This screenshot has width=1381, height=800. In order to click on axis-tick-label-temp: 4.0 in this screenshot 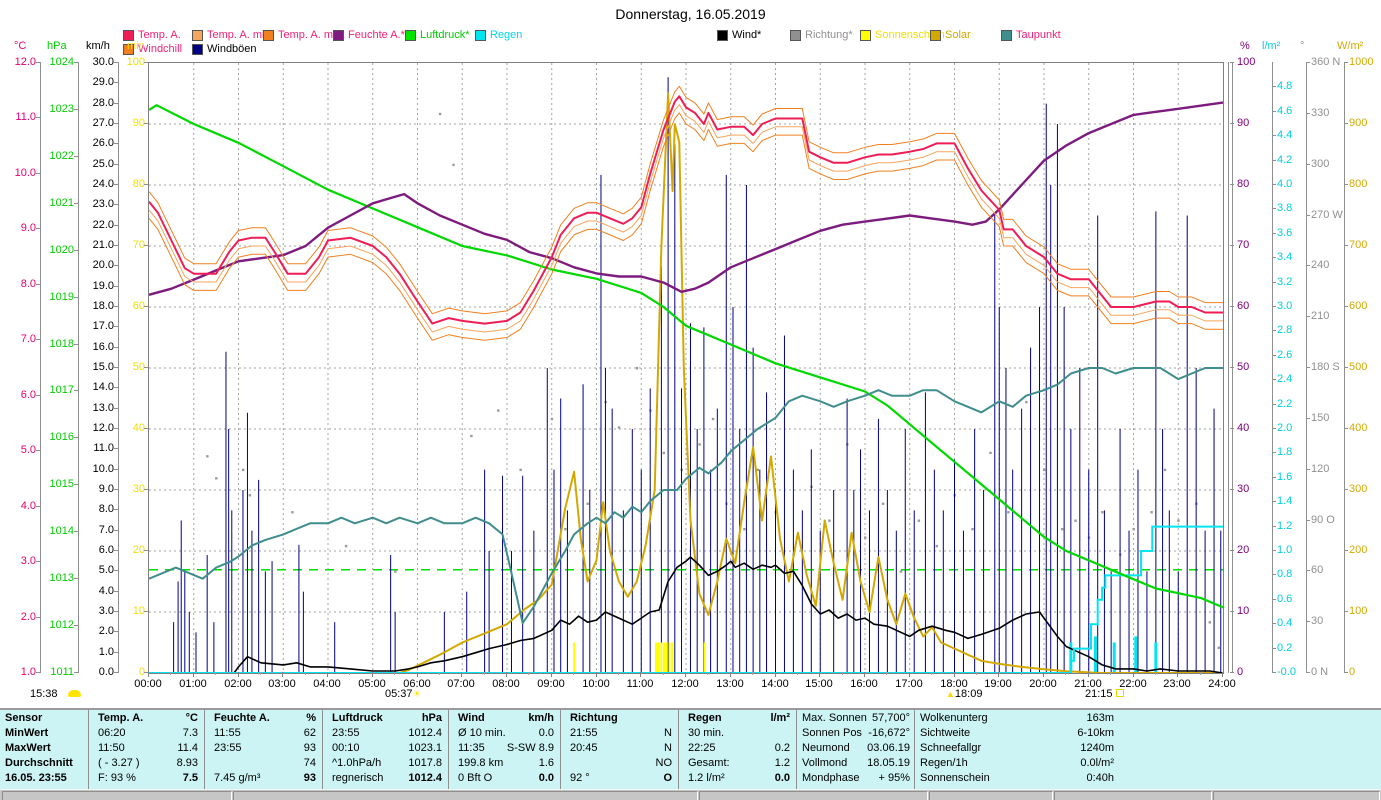, I will do `click(28, 506)`.